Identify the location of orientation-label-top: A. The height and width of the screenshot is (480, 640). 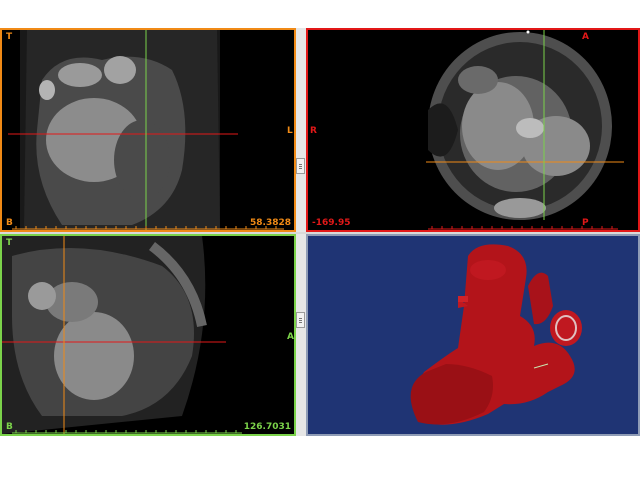
(585, 37).